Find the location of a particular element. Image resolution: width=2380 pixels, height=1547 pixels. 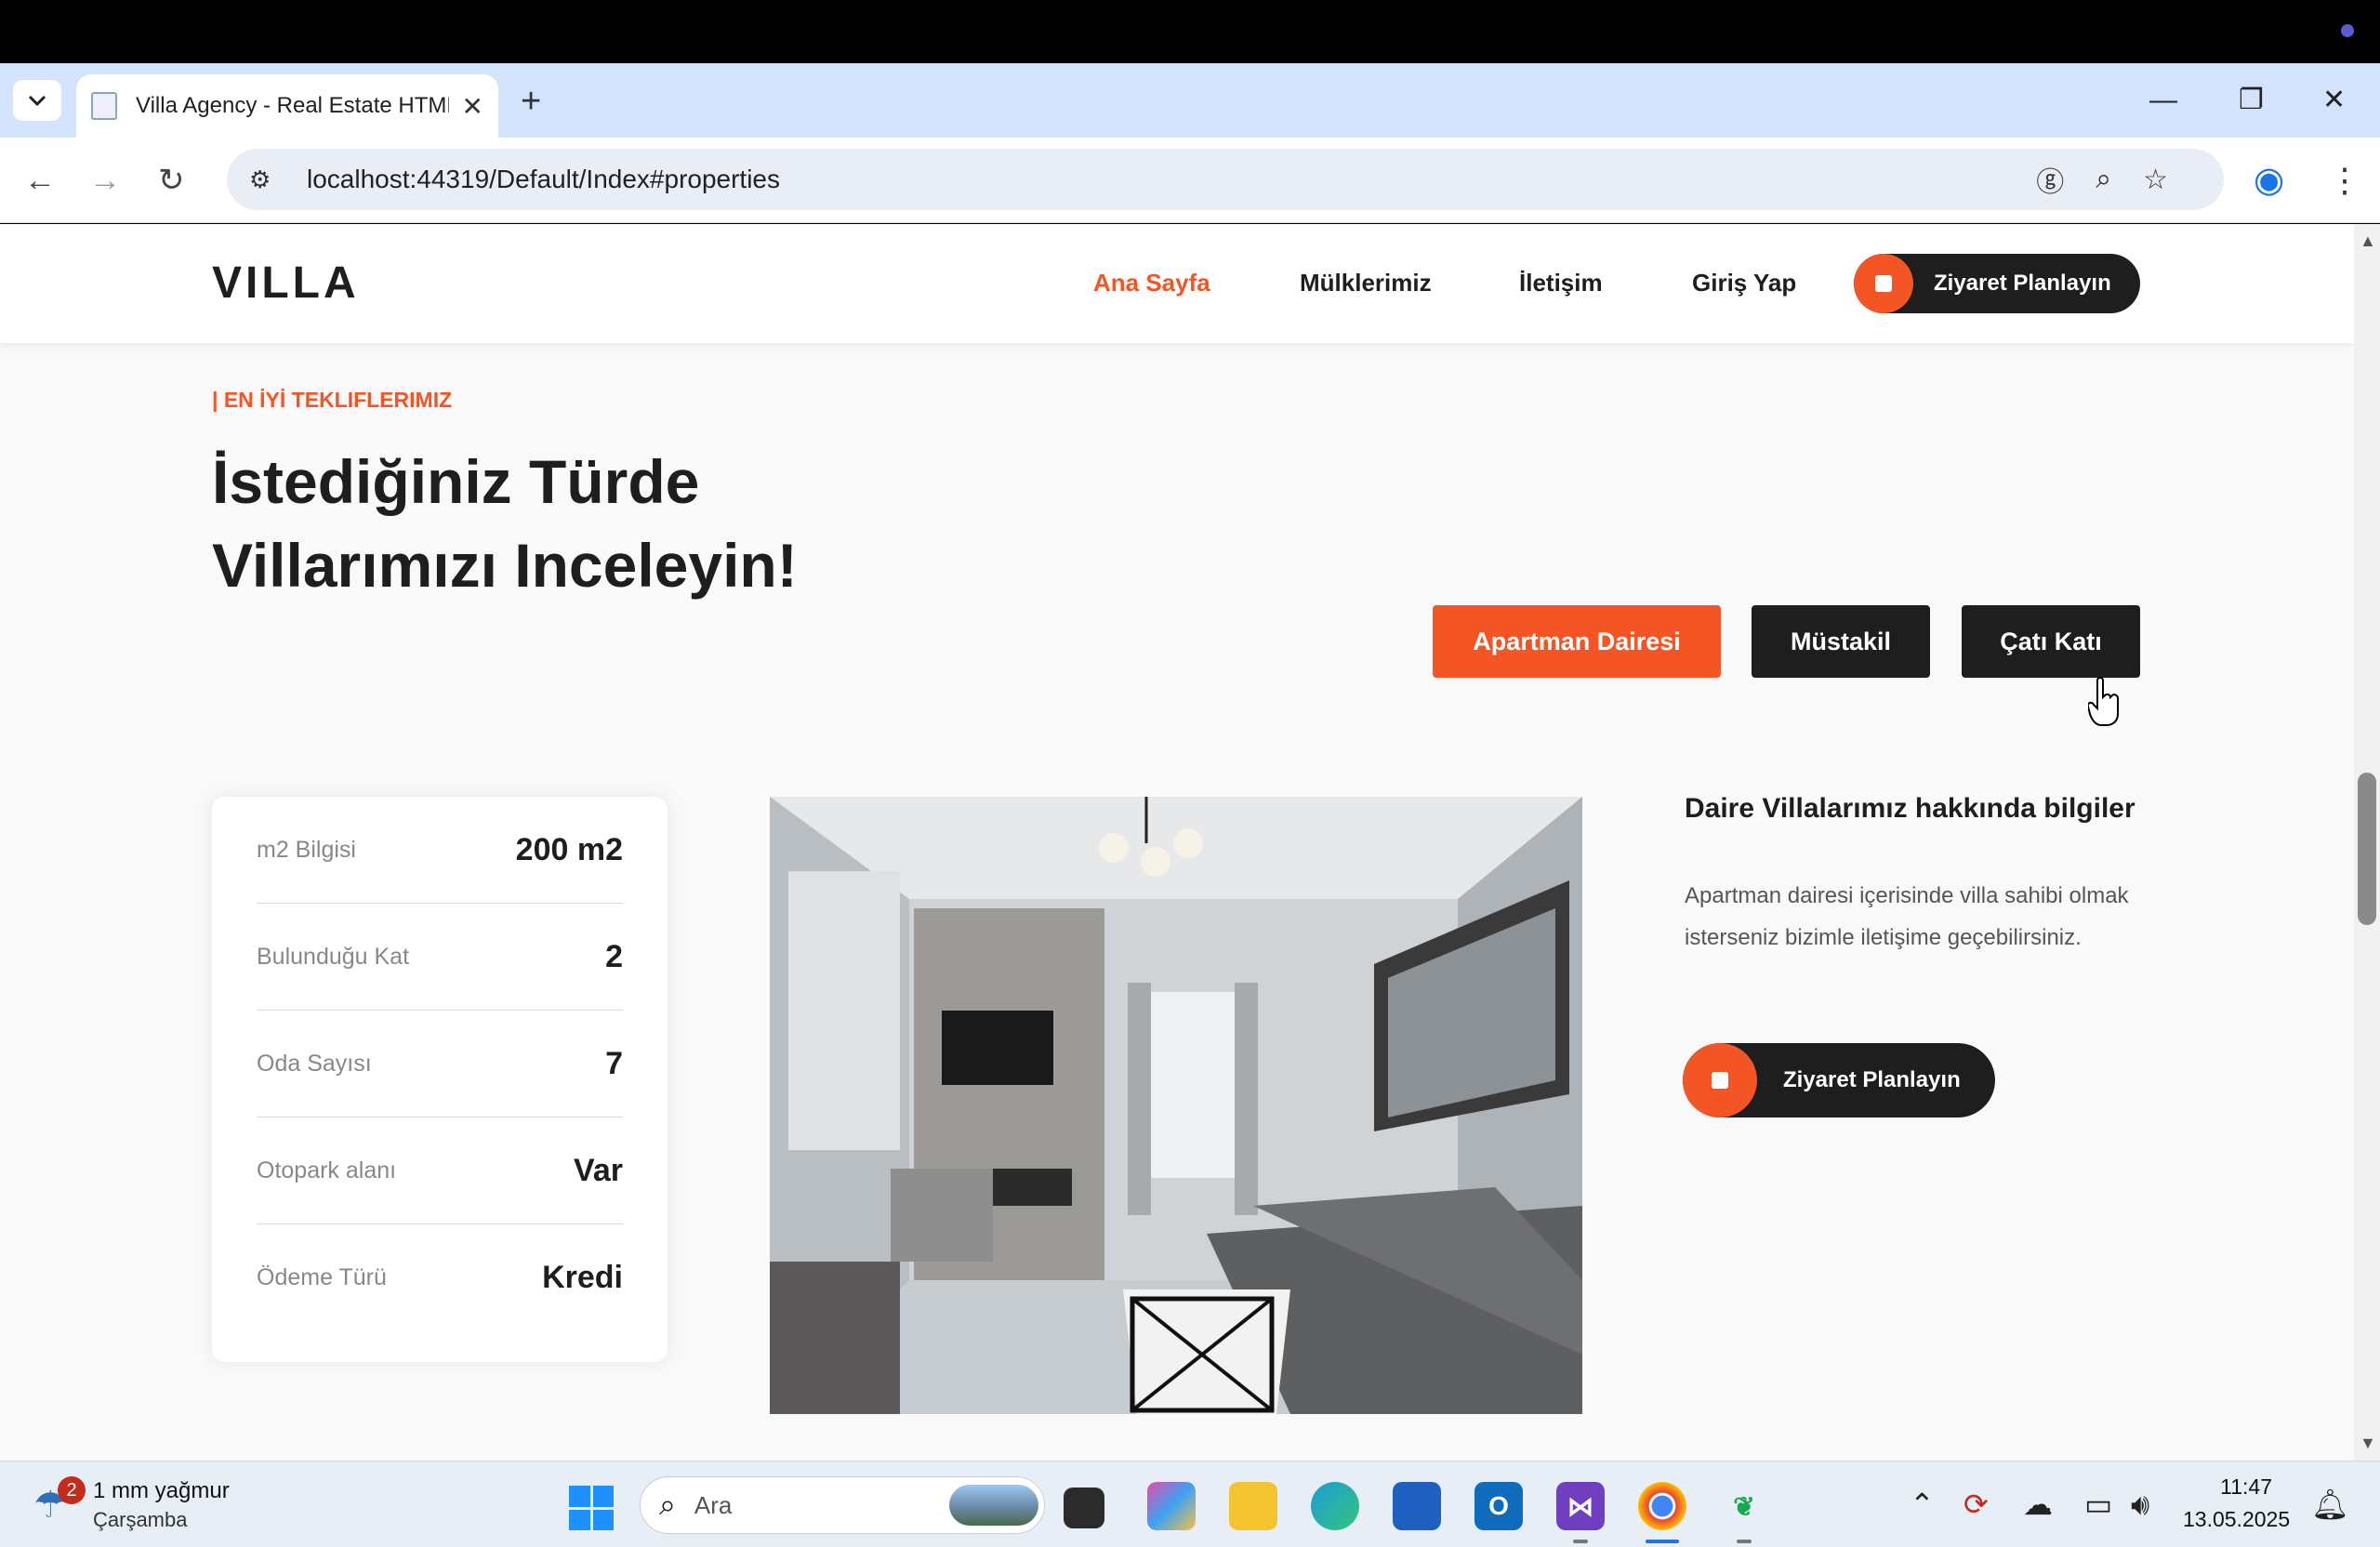

mongodb-icon: ❦ is located at coordinates (1744, 1506).